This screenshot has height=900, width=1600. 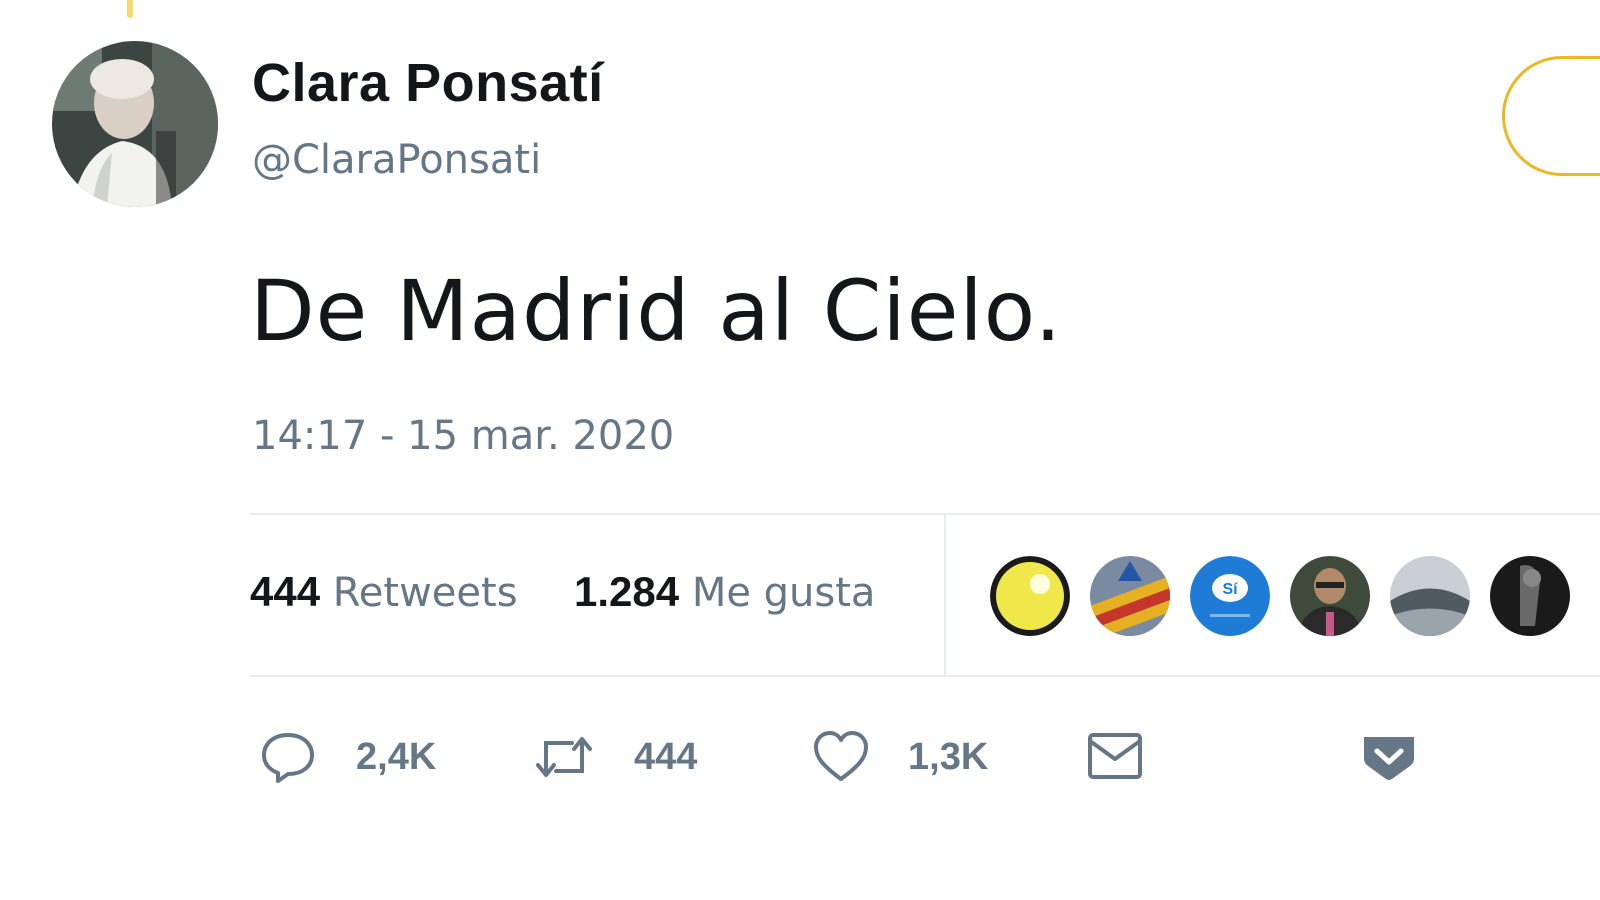 What do you see at coordinates (347, 757) in the screenshot?
I see `reply-button: 2,4K` at bounding box center [347, 757].